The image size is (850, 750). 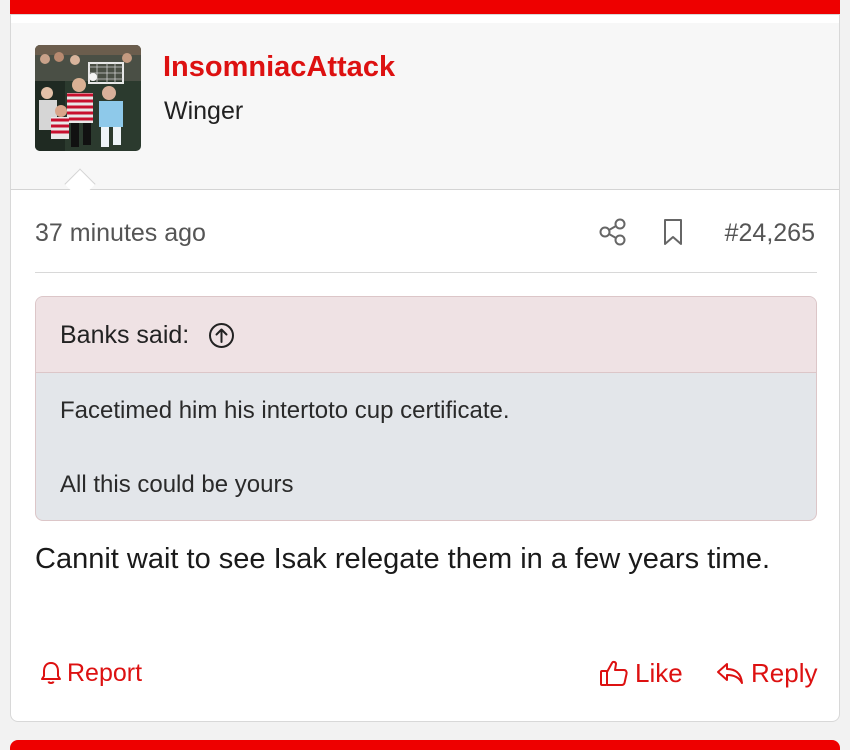 I want to click on reply-button: Reply, so click(x=766, y=673).